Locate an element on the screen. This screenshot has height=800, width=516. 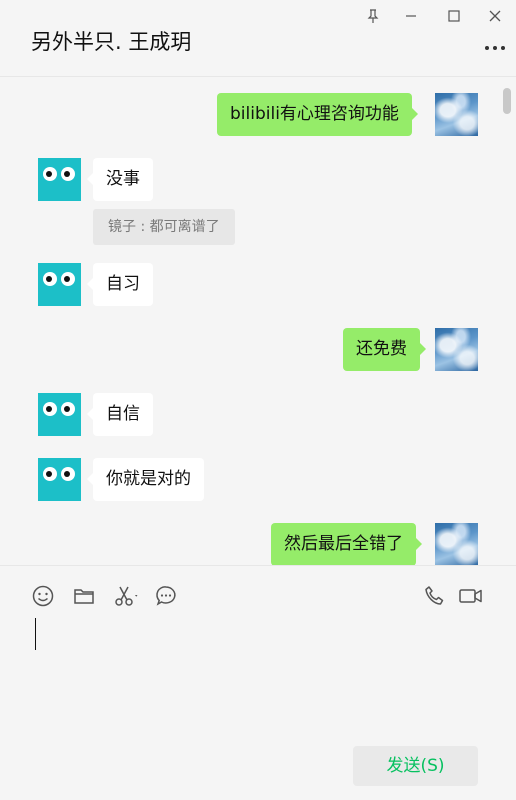
close-icon is located at coordinates (495, 16).